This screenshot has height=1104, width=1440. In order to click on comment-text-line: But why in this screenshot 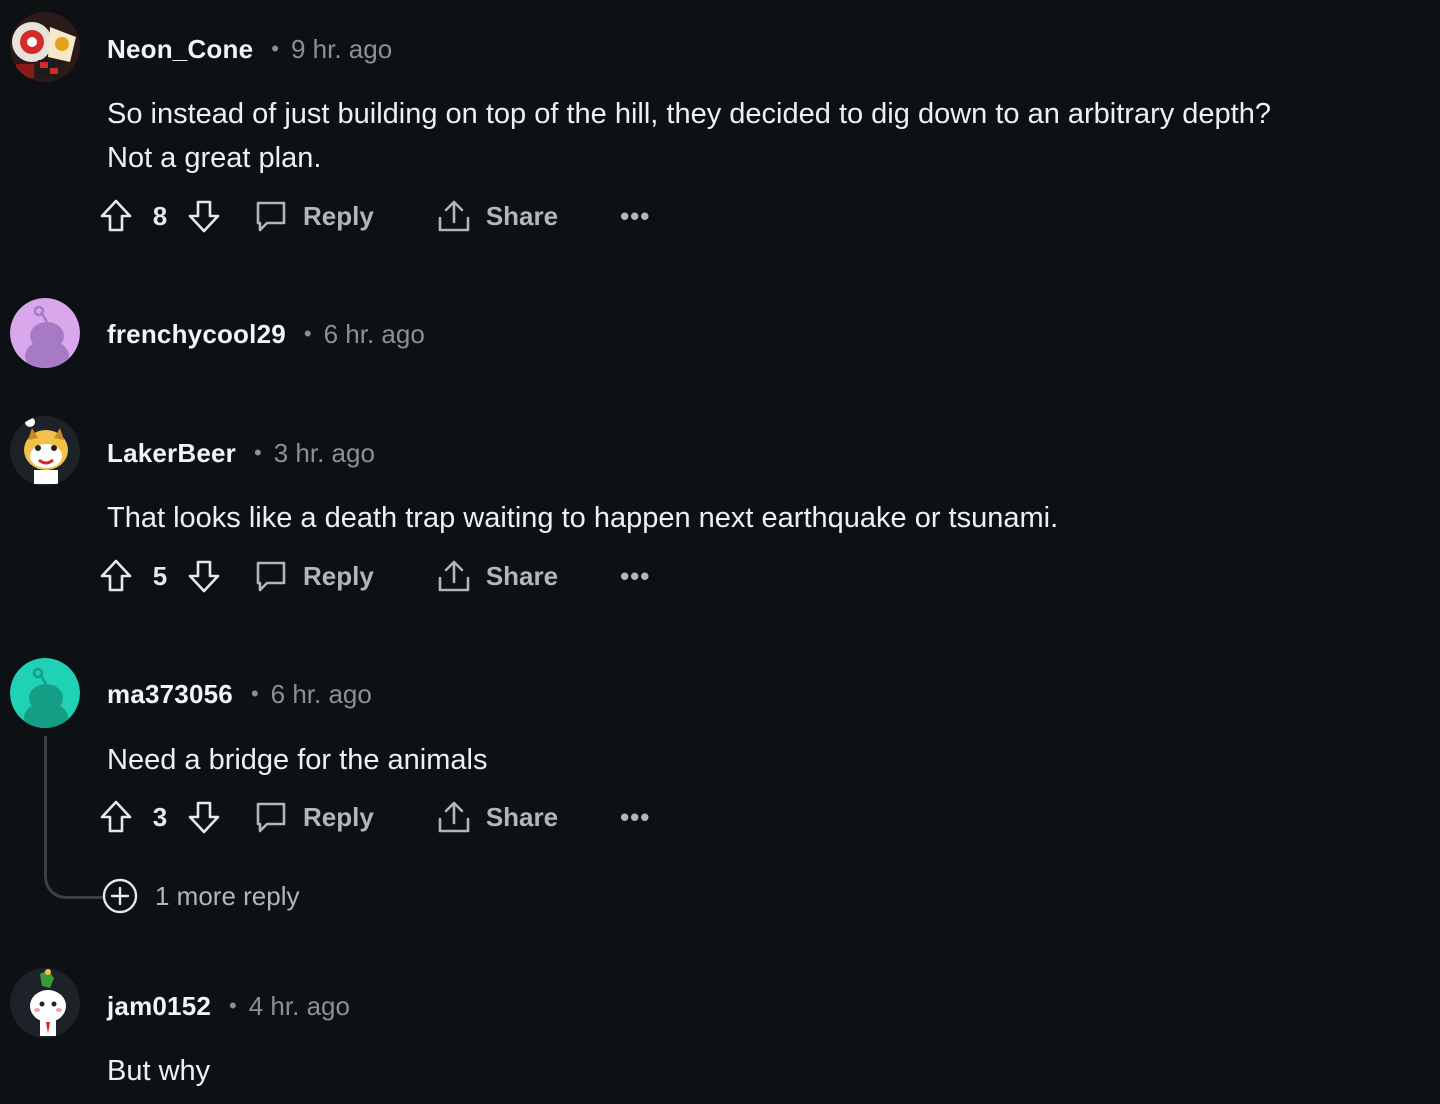, I will do `click(159, 1071)`.